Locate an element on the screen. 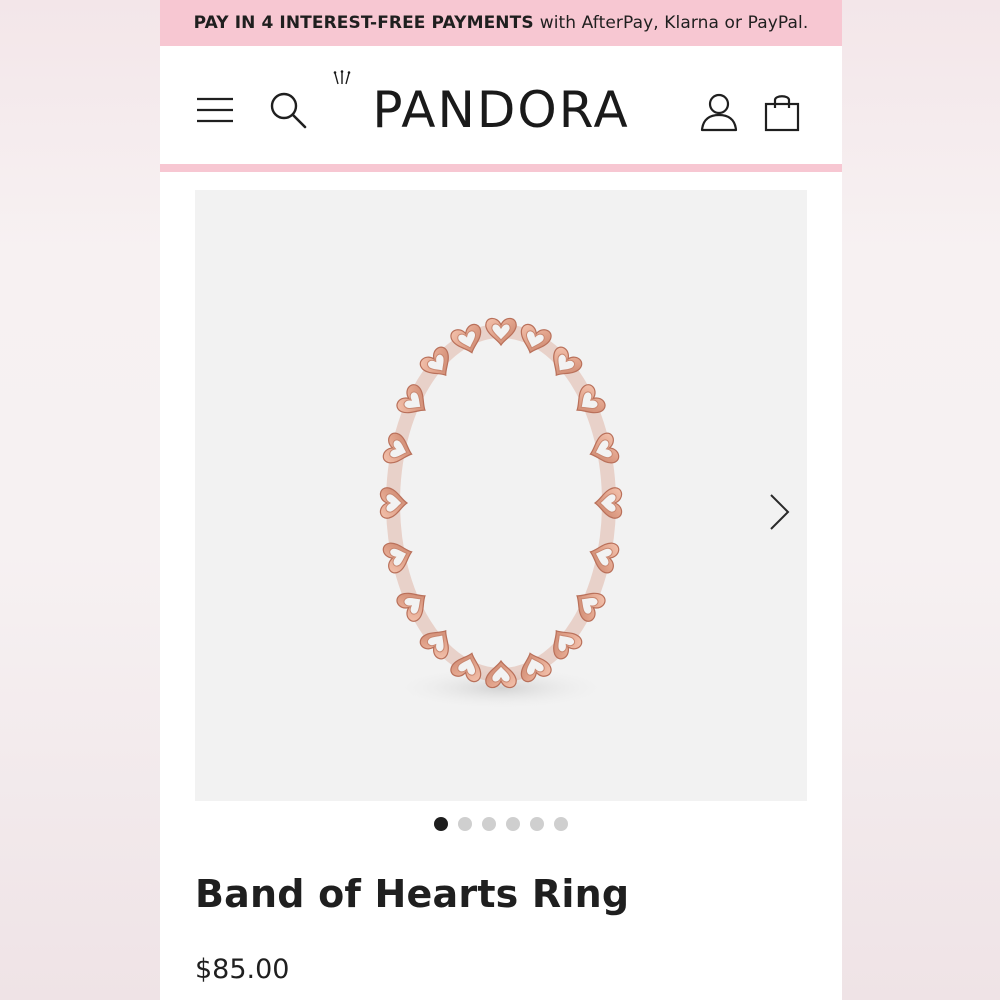 The image size is (1000, 1000). site-header: PANDORA is located at coordinates (501, 105).